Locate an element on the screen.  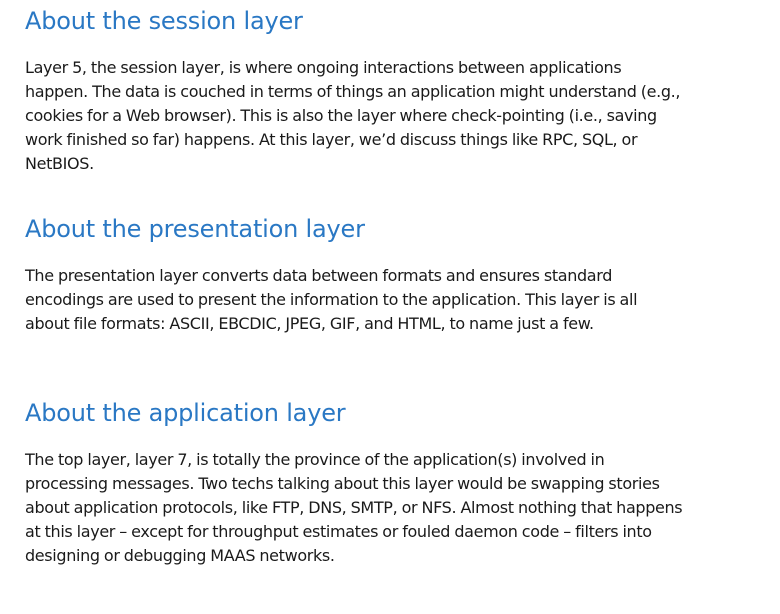
presentation-layer-heading: About the presentation layer is located at coordinates (195, 229).